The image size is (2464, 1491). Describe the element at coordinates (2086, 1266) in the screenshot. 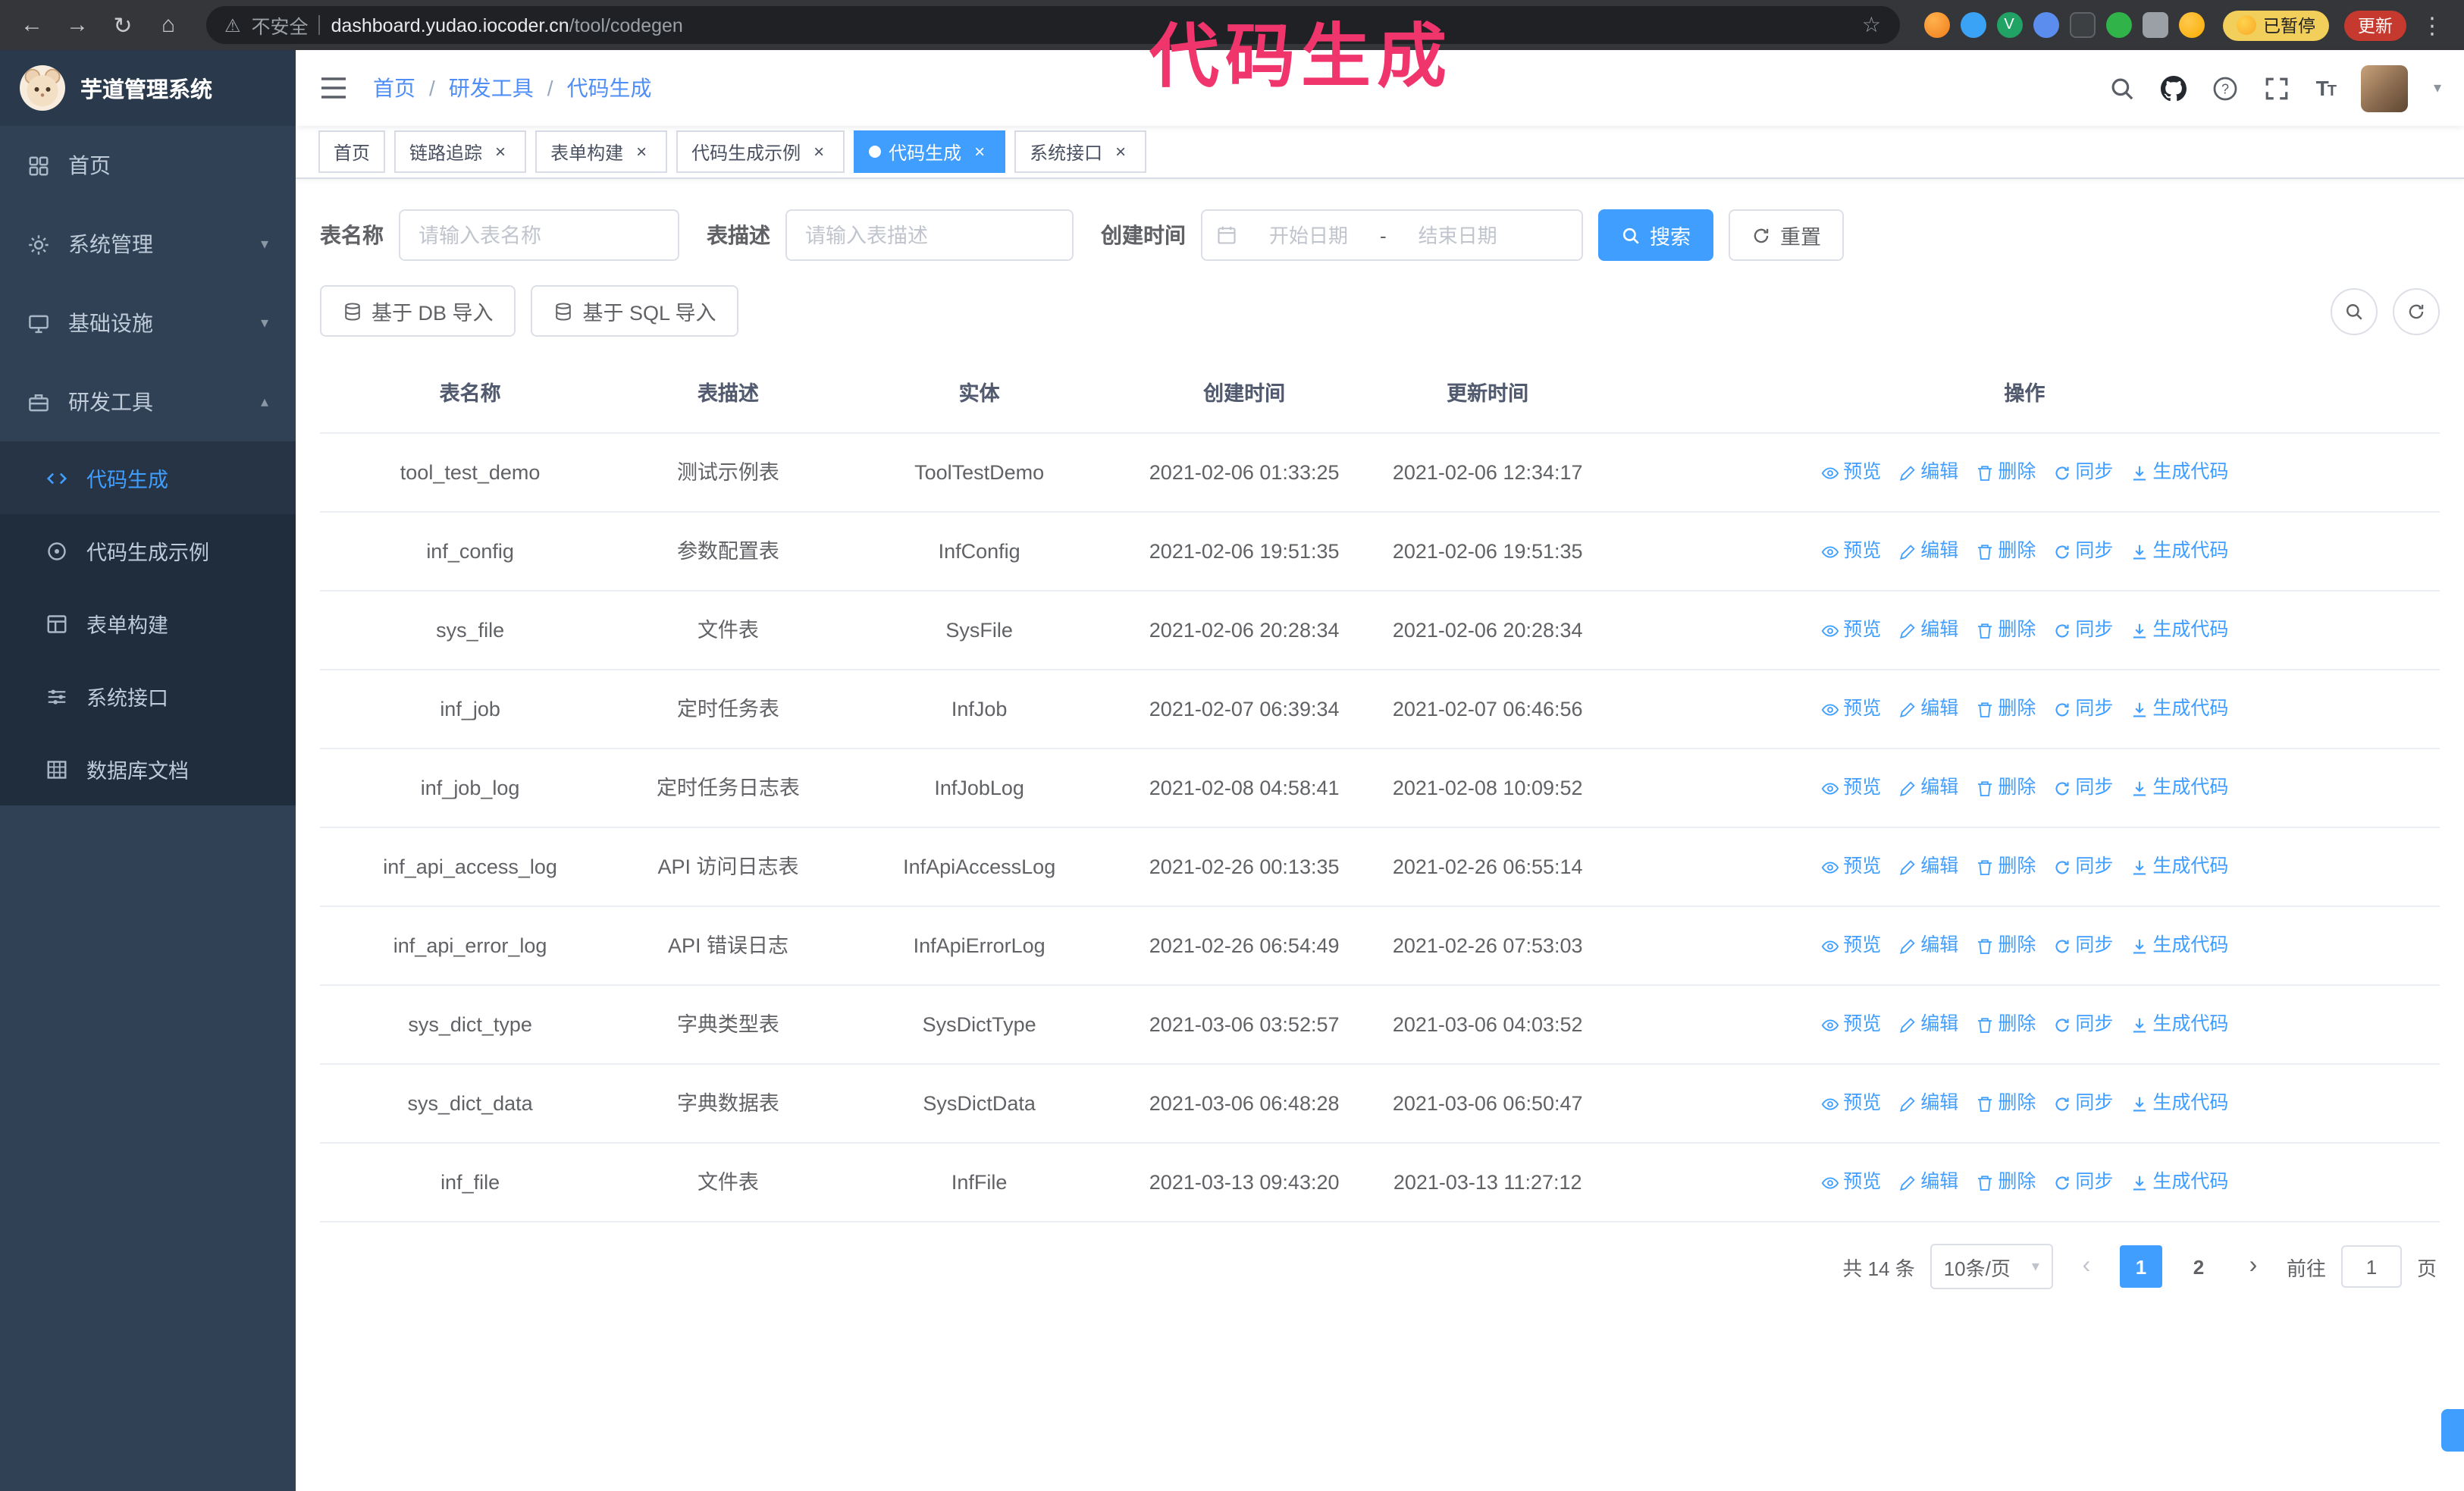

I see `prev-page-button: ‹` at that location.